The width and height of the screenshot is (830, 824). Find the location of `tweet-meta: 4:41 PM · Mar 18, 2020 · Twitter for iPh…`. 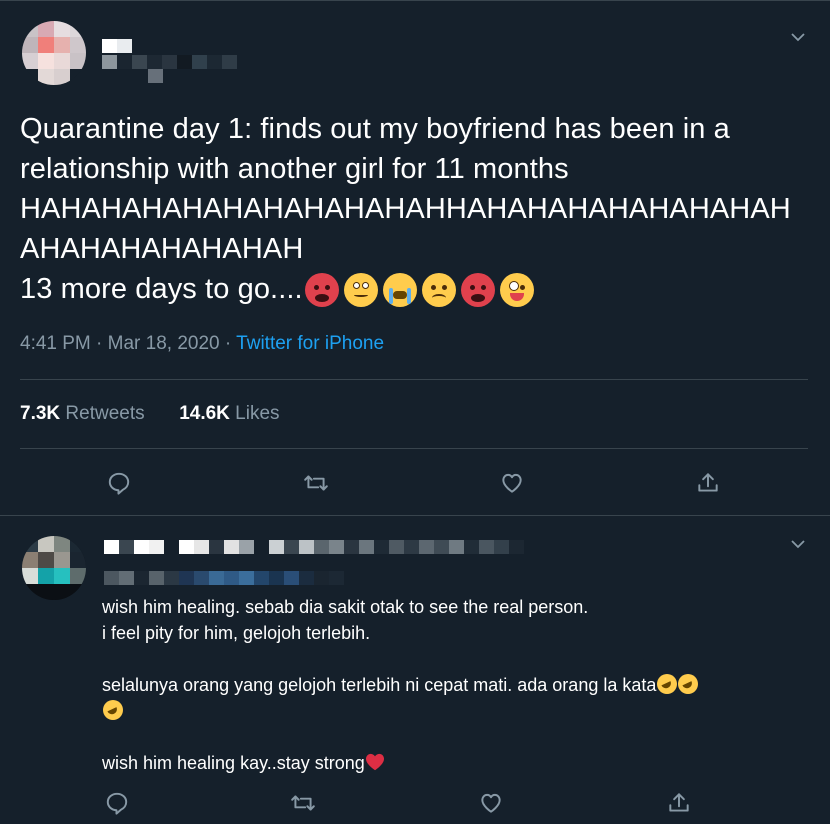

tweet-meta: 4:41 PM · Mar 18, 2020 · Twitter for iPh… is located at coordinates (202, 343).